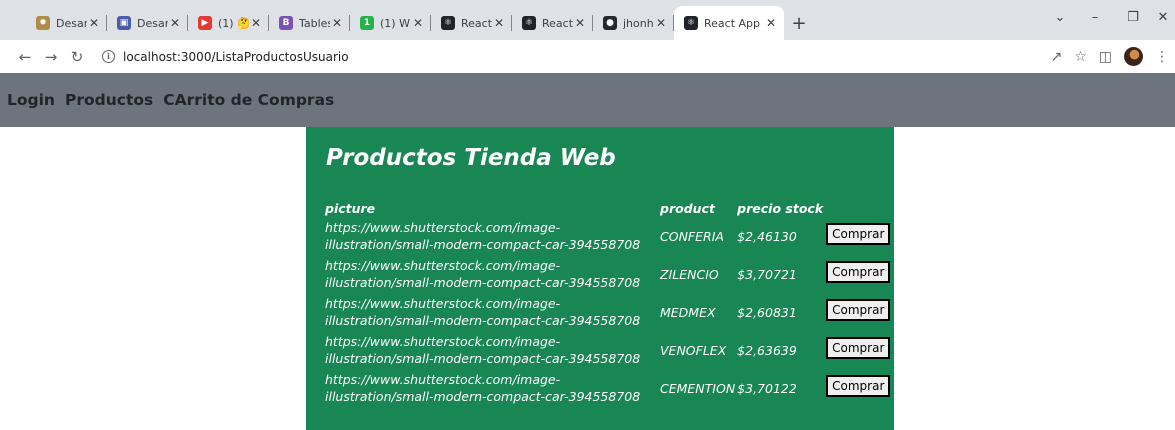 The image size is (1175, 430). I want to click on url-bar: i localhost:3000/ListaProductosUsuario, so click(557, 56).